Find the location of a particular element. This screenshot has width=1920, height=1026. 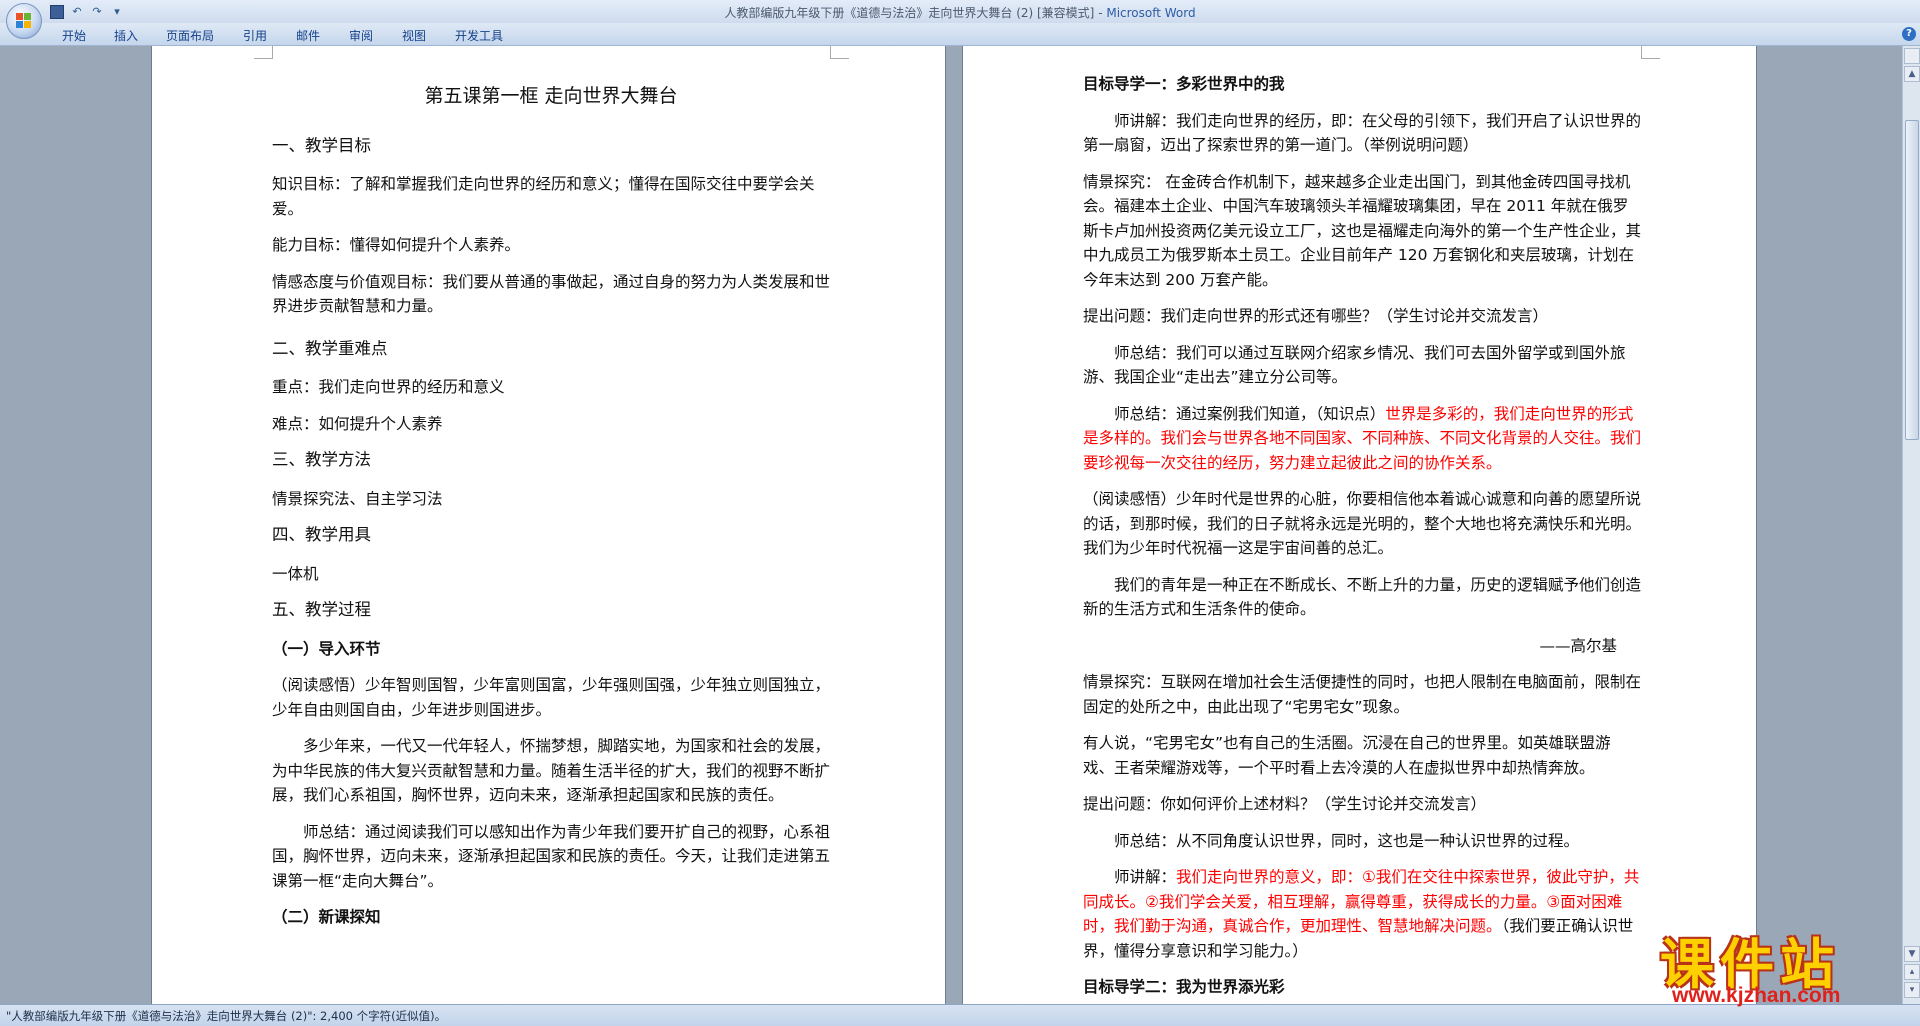

lecture-2-prefix: 师讲解： is located at coordinates (1145, 877).